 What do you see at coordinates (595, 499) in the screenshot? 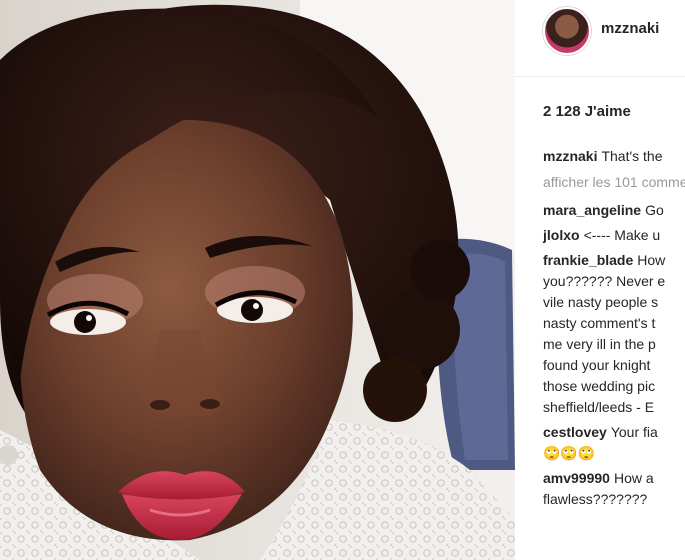
I see `comment-line: flawless???????` at bounding box center [595, 499].